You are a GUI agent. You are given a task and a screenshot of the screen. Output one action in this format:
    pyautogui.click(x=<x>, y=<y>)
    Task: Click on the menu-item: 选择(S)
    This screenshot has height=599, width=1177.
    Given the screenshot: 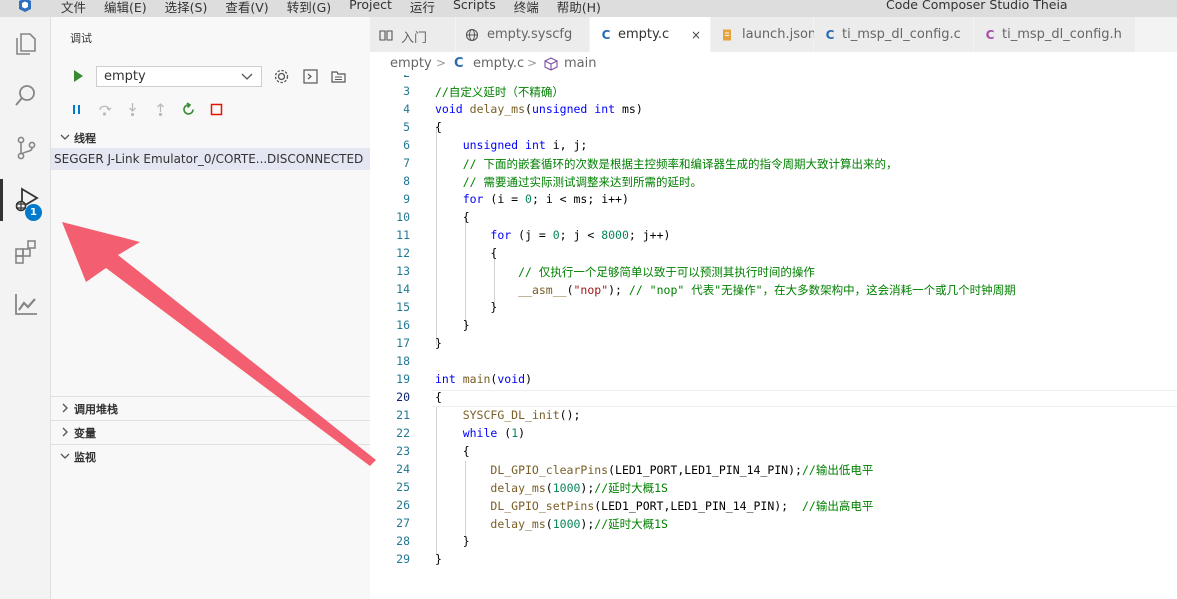 What is the action you would take?
    pyautogui.click(x=186, y=8)
    